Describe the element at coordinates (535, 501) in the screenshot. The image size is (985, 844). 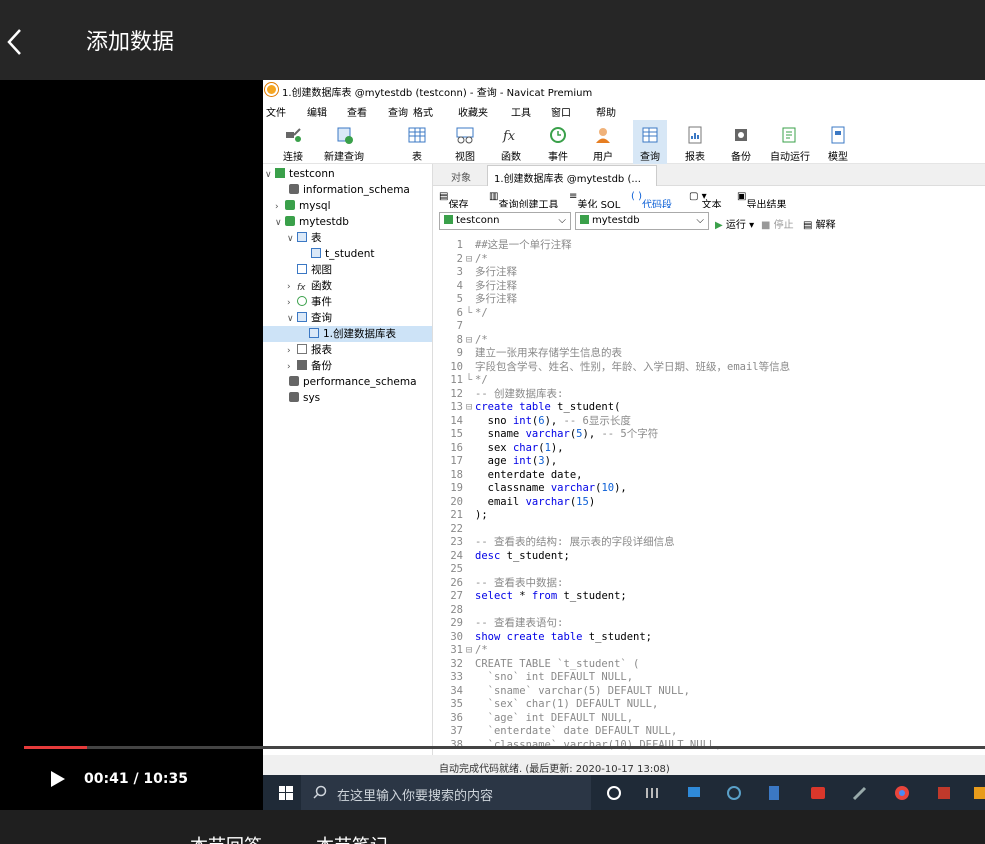
I see `code-text: email varchar(15)` at that location.